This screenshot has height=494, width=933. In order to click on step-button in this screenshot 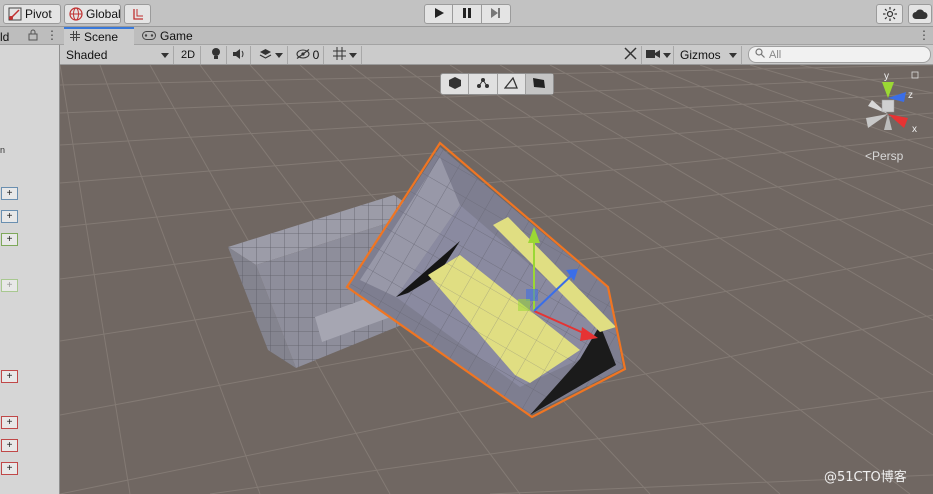, I will do `click(496, 14)`.